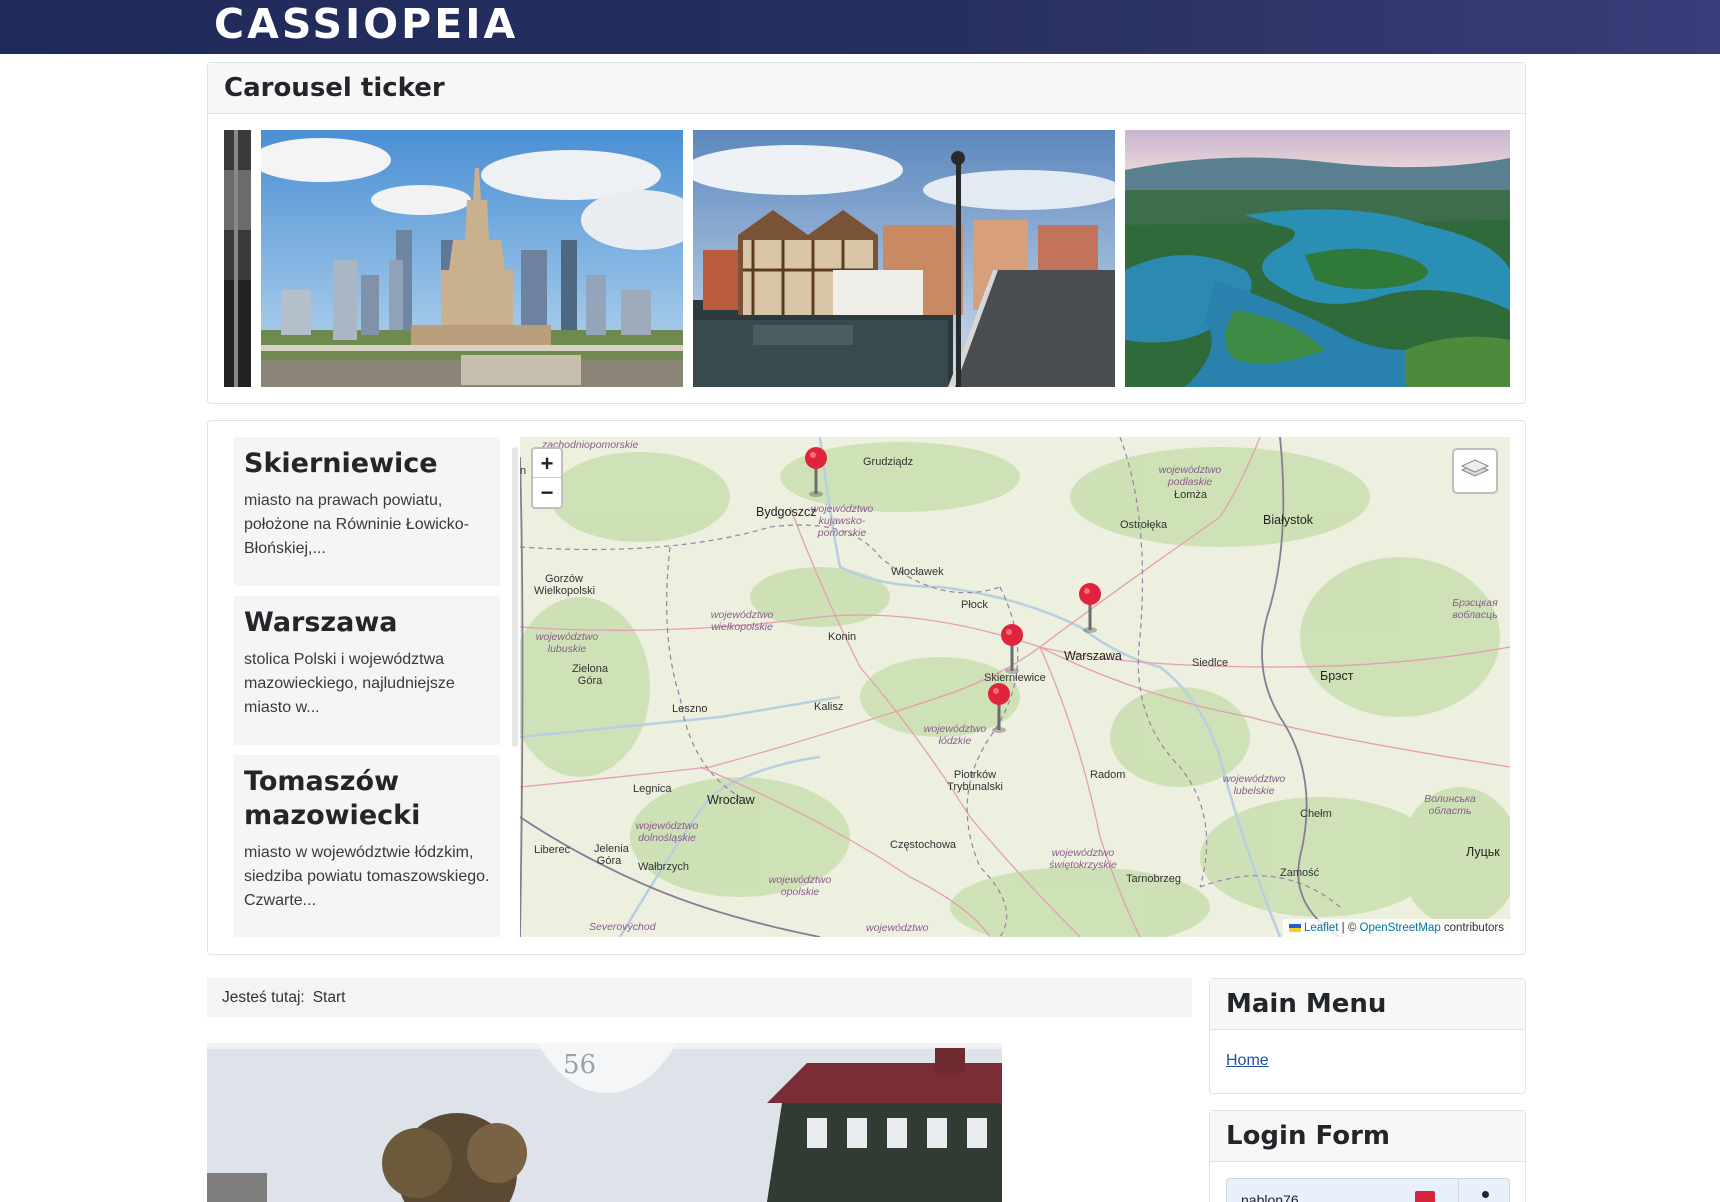 This screenshot has height=1202, width=1720. What do you see at coordinates (622, 927) in the screenshot?
I see `map-region-label: Severovýchod` at bounding box center [622, 927].